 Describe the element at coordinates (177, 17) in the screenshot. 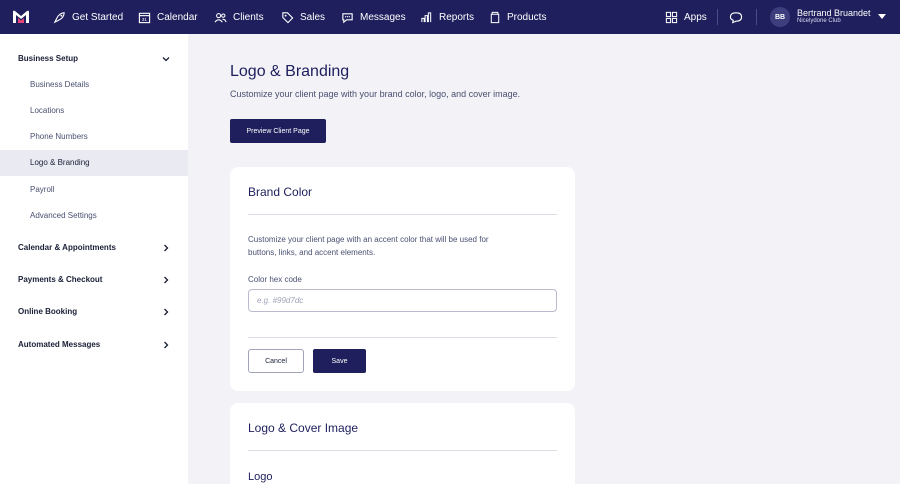

I see `nav-calendar-label: Calendar` at that location.